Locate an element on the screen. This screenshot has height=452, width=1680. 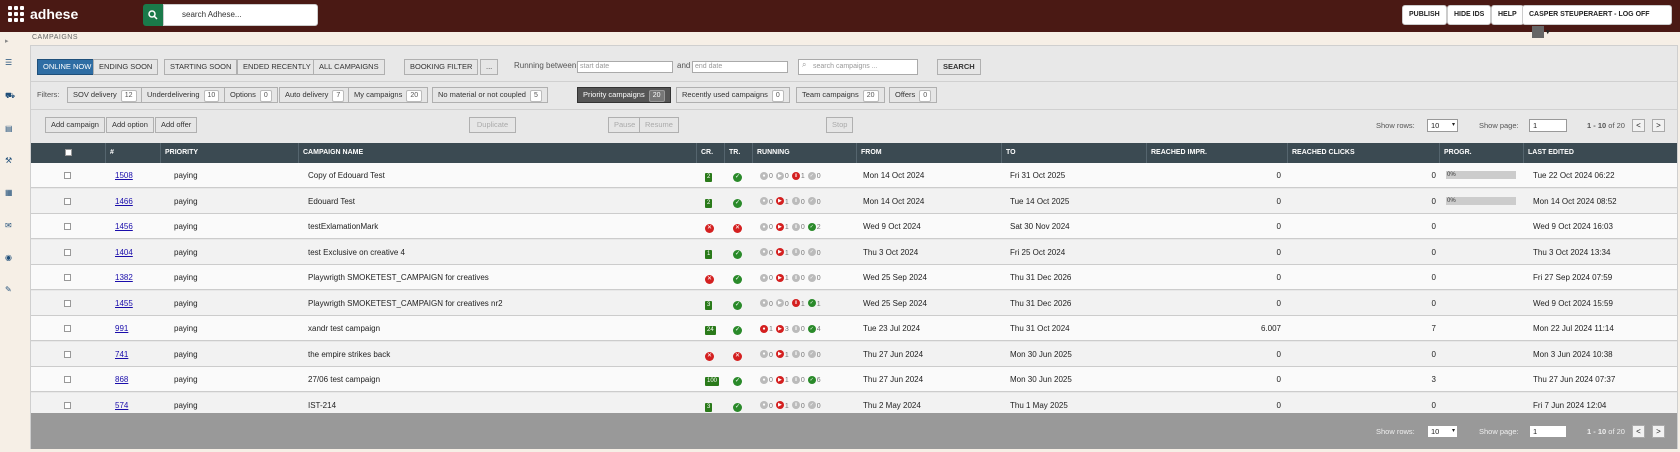
col-cr: CR. is located at coordinates (711, 153).